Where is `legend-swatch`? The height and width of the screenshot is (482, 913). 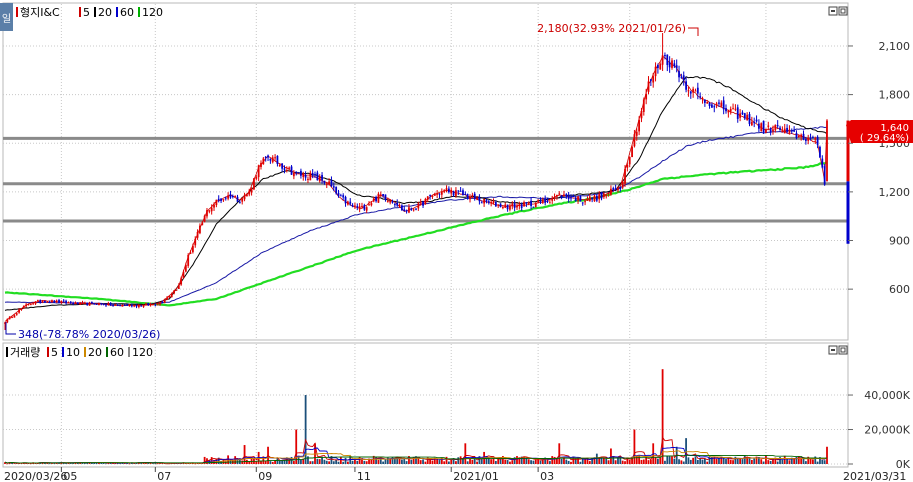
legend-swatch is located at coordinates (95, 12).